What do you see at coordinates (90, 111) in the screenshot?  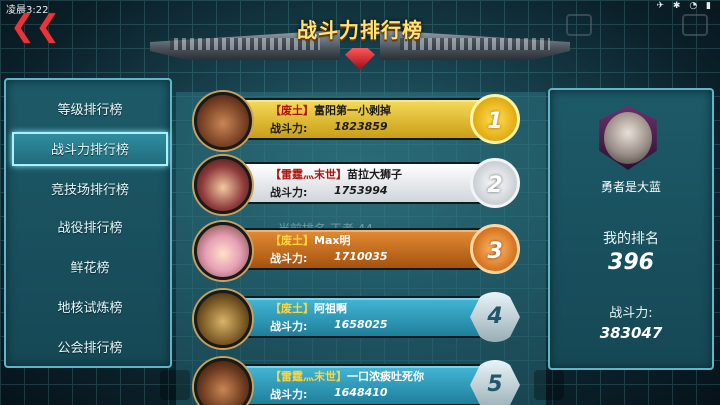 I see `tab-level-ranking: 等级排行榜` at bounding box center [90, 111].